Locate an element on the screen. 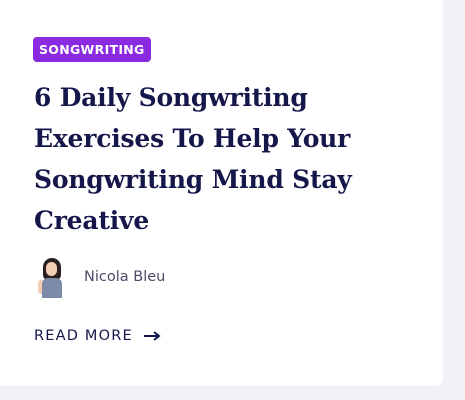 This screenshot has height=400, width=465. author-byline: Nicola Bleu is located at coordinates (99, 277).